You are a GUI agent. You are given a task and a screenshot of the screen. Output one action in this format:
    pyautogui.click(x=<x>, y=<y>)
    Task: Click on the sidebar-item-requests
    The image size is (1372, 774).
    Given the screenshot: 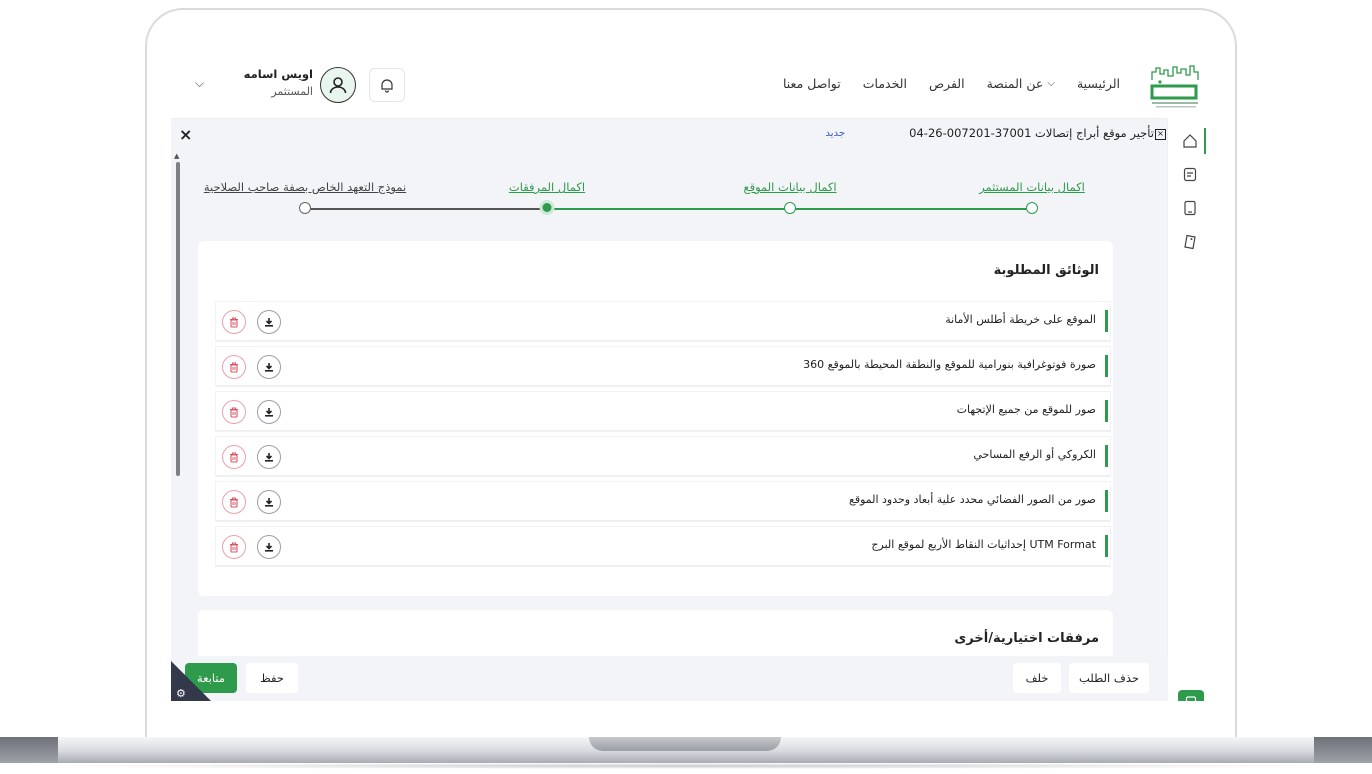 What is the action you would take?
    pyautogui.click(x=1190, y=174)
    